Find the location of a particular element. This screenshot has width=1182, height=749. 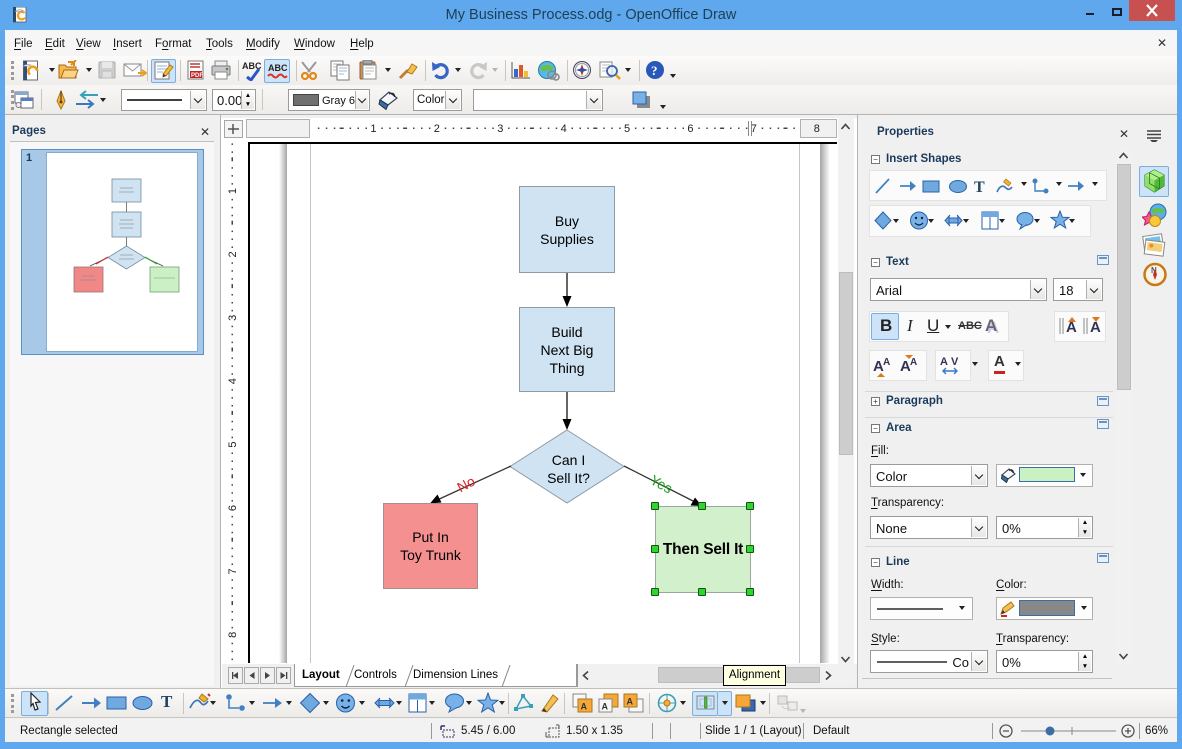

svg-text: V is located at coordinates (955, 362).